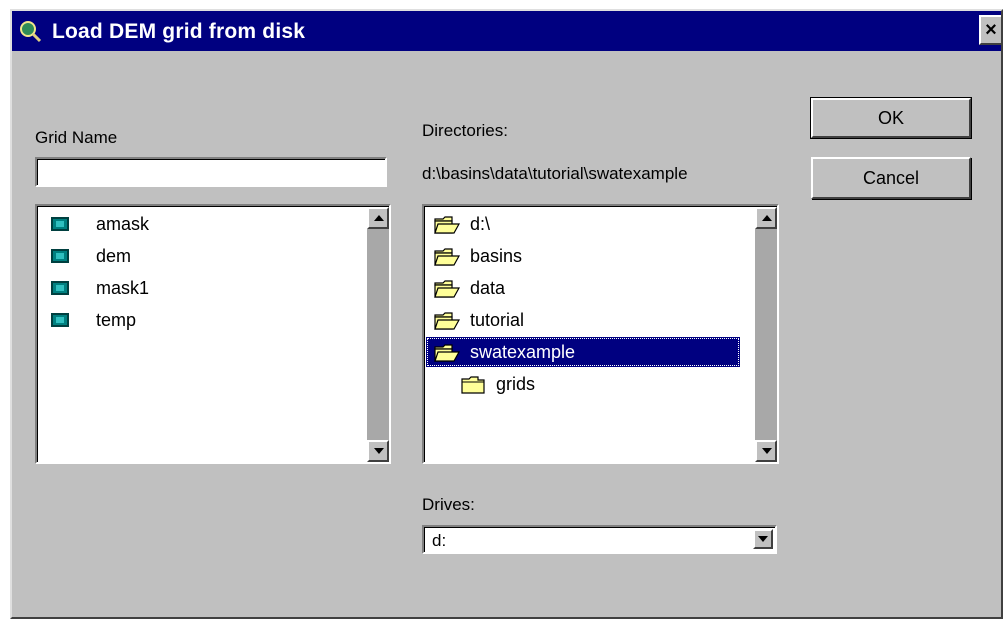  Describe the element at coordinates (448, 504) in the screenshot. I see `drives-label: Drives:` at that location.